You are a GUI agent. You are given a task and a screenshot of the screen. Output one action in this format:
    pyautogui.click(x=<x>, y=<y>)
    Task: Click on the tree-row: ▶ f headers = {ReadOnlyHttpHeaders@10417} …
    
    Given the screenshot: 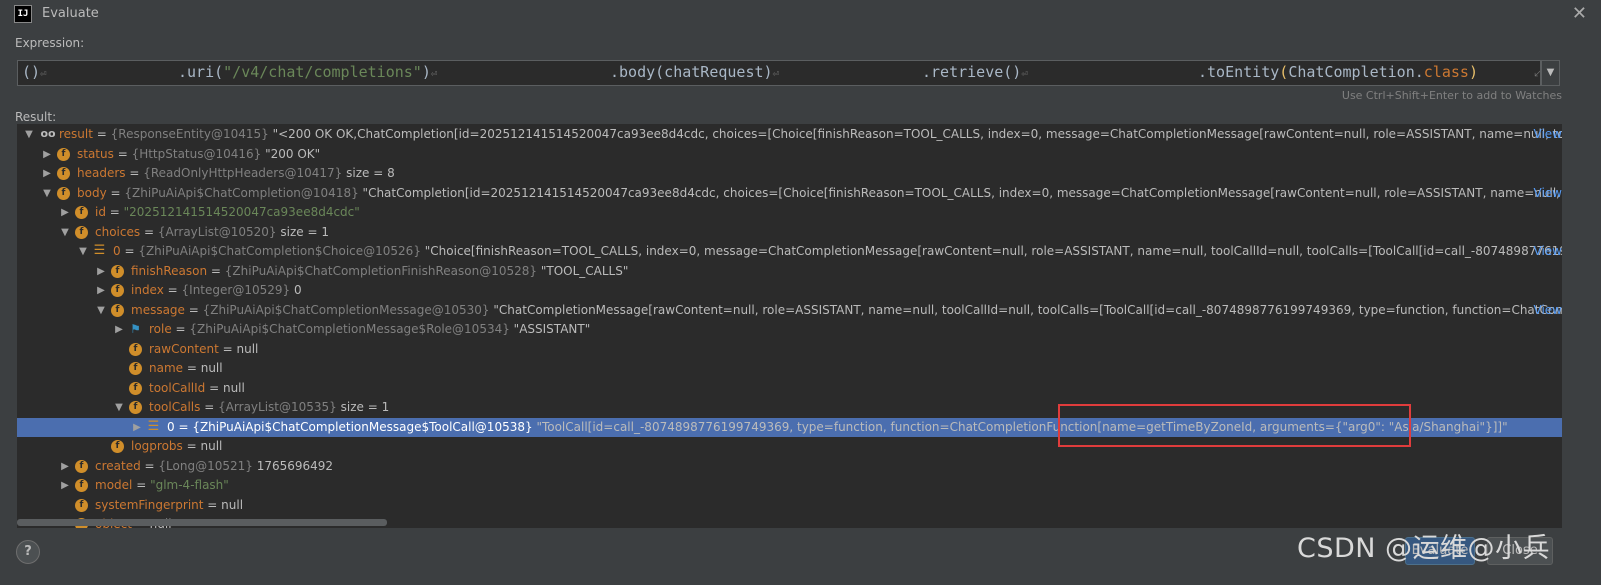 What is the action you would take?
    pyautogui.click(x=789, y=173)
    